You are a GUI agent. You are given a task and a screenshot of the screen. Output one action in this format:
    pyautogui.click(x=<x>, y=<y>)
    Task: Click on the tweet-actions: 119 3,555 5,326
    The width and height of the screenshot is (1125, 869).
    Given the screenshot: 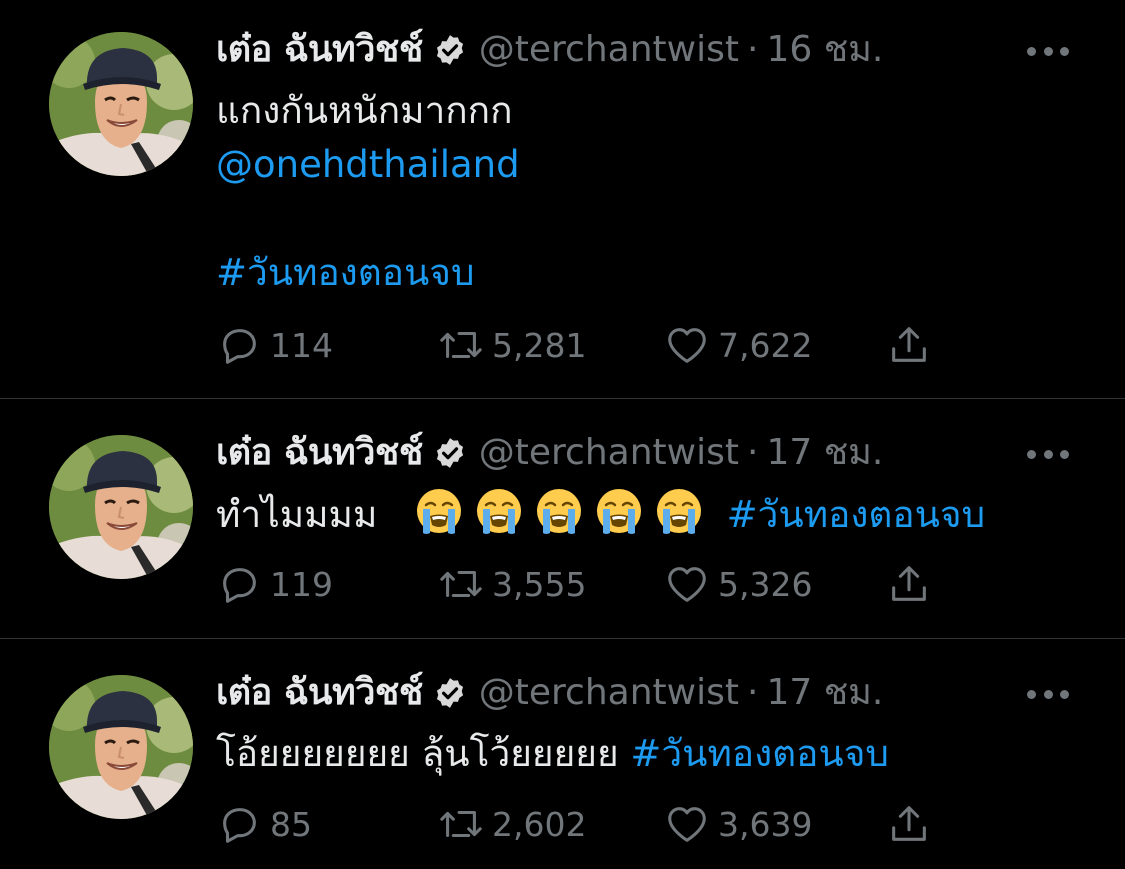 What is the action you would take?
    pyautogui.click(x=581, y=584)
    